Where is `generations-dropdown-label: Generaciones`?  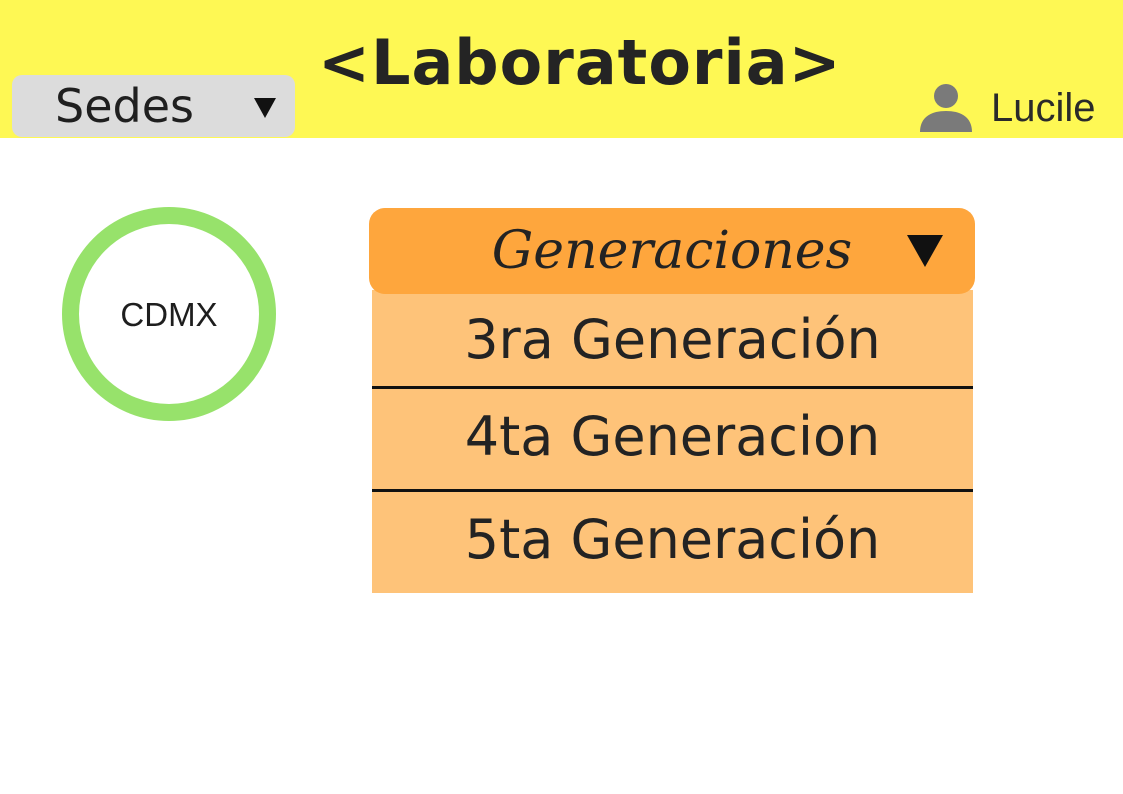 generations-dropdown-label: Generaciones is located at coordinates (672, 251).